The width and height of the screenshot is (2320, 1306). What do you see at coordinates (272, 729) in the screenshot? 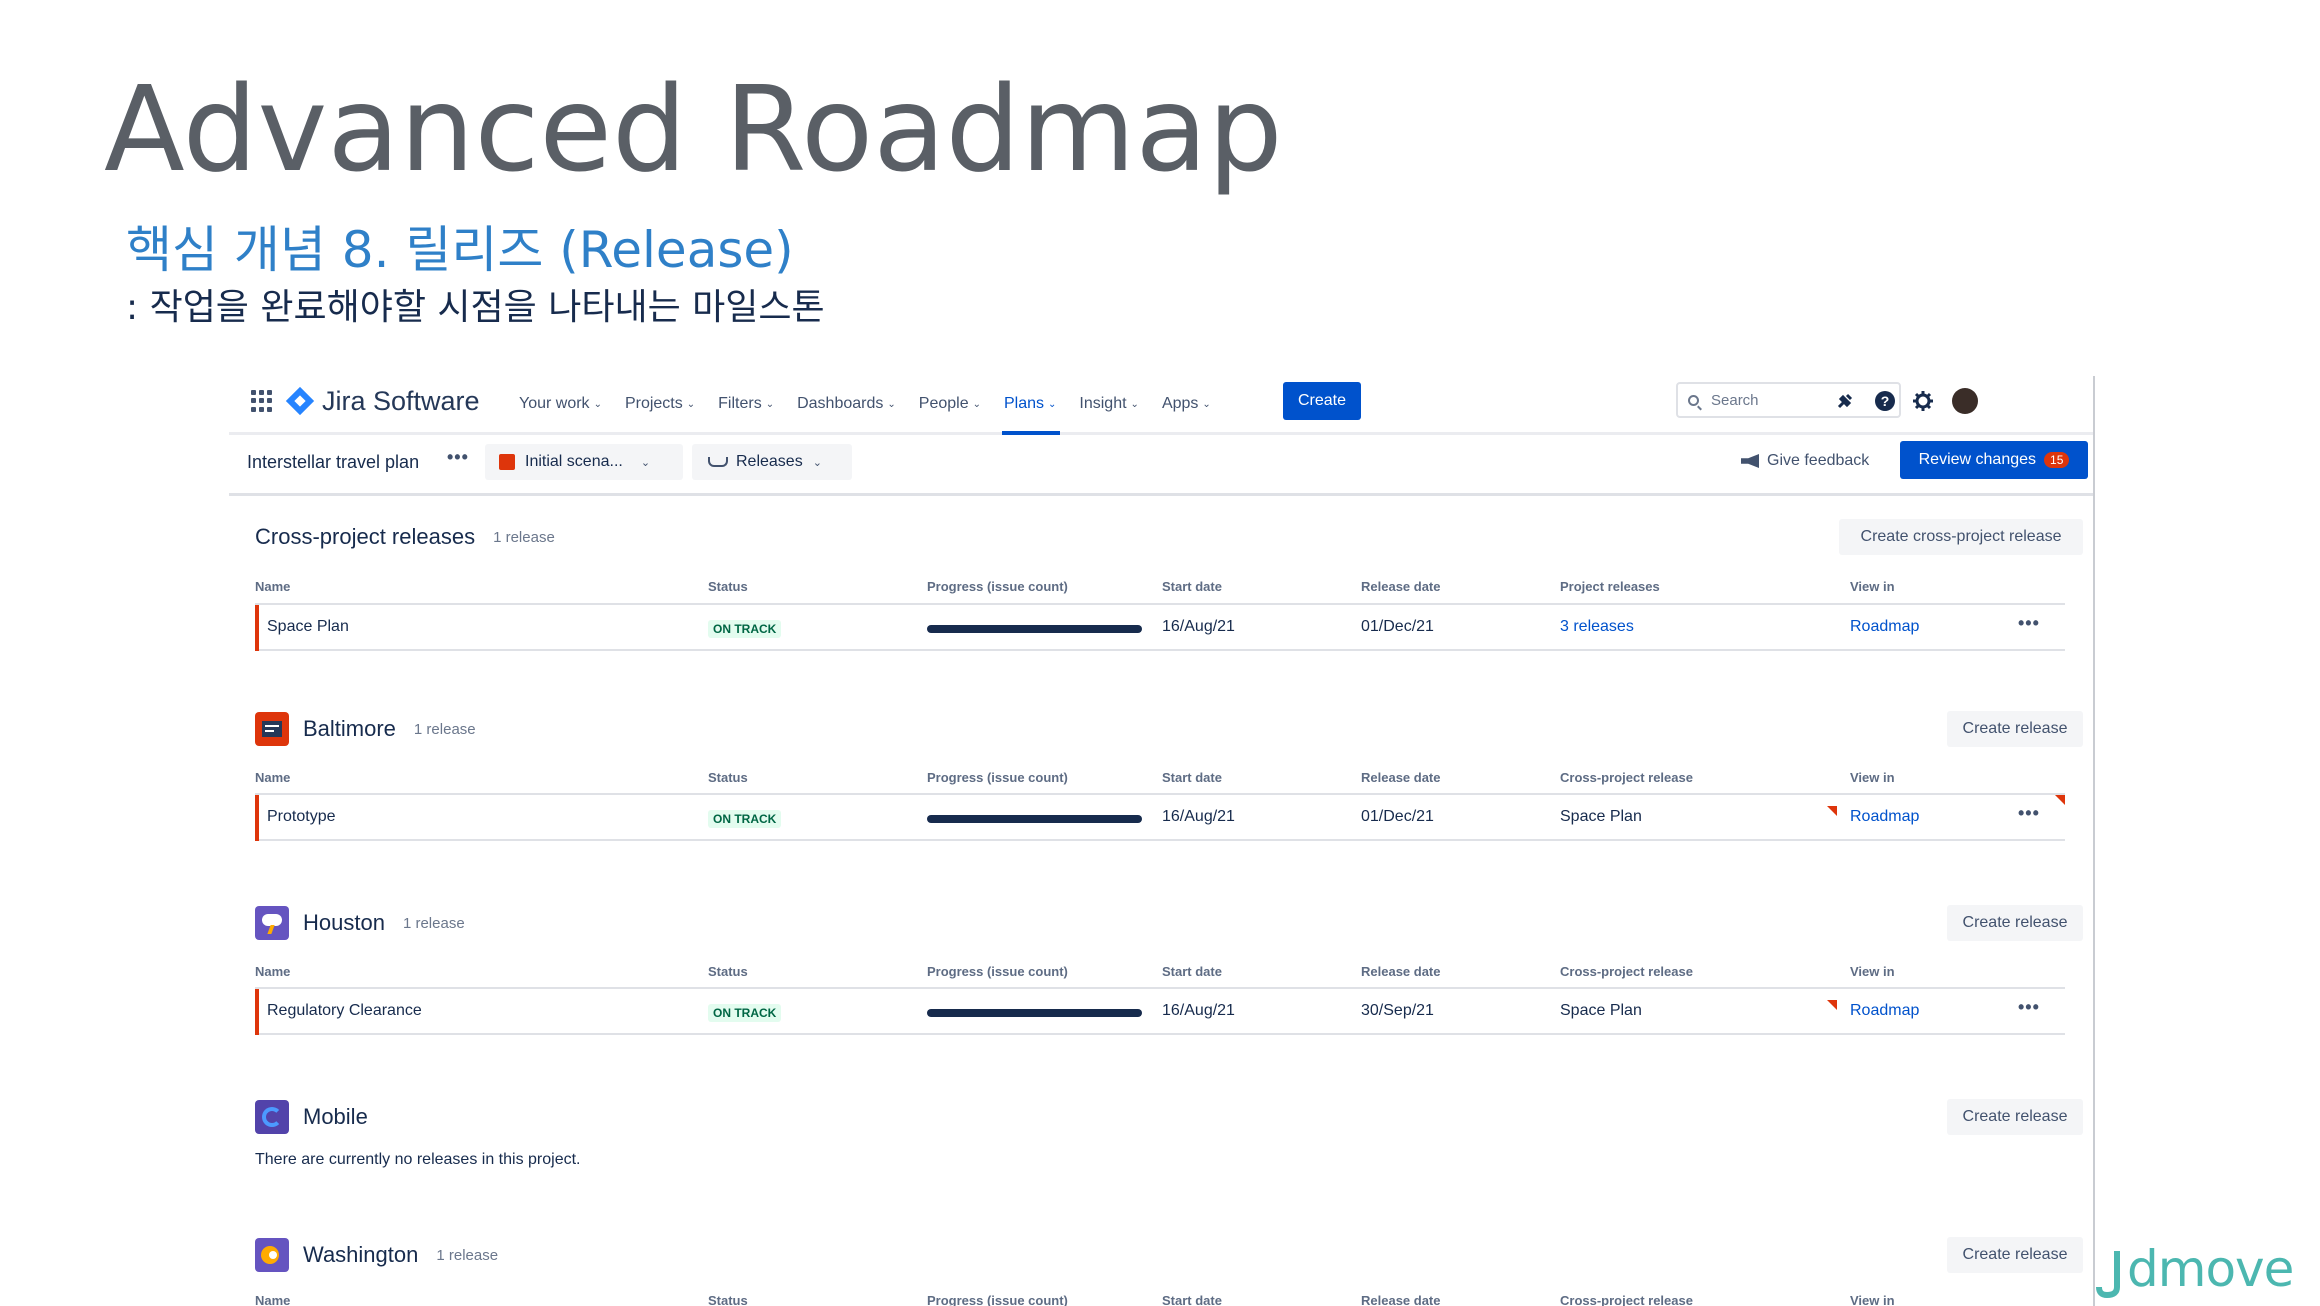
I see `baltimore-project-icon` at bounding box center [272, 729].